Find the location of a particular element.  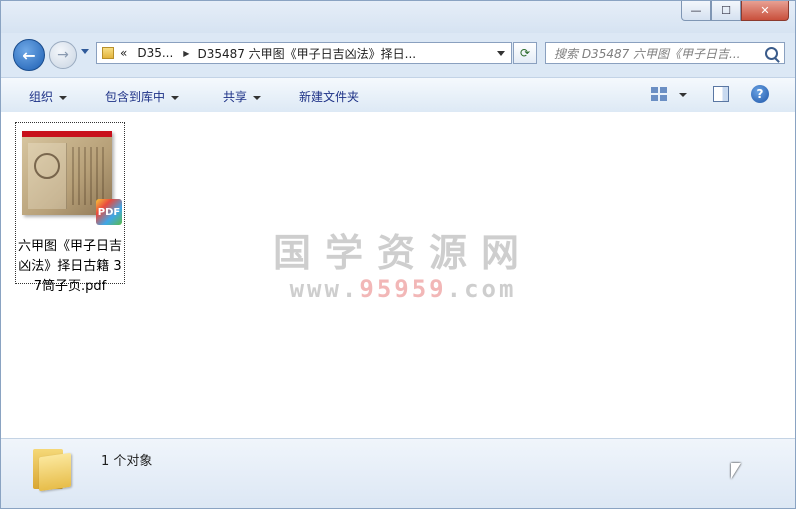

back-button: ← is located at coordinates (29, 55).